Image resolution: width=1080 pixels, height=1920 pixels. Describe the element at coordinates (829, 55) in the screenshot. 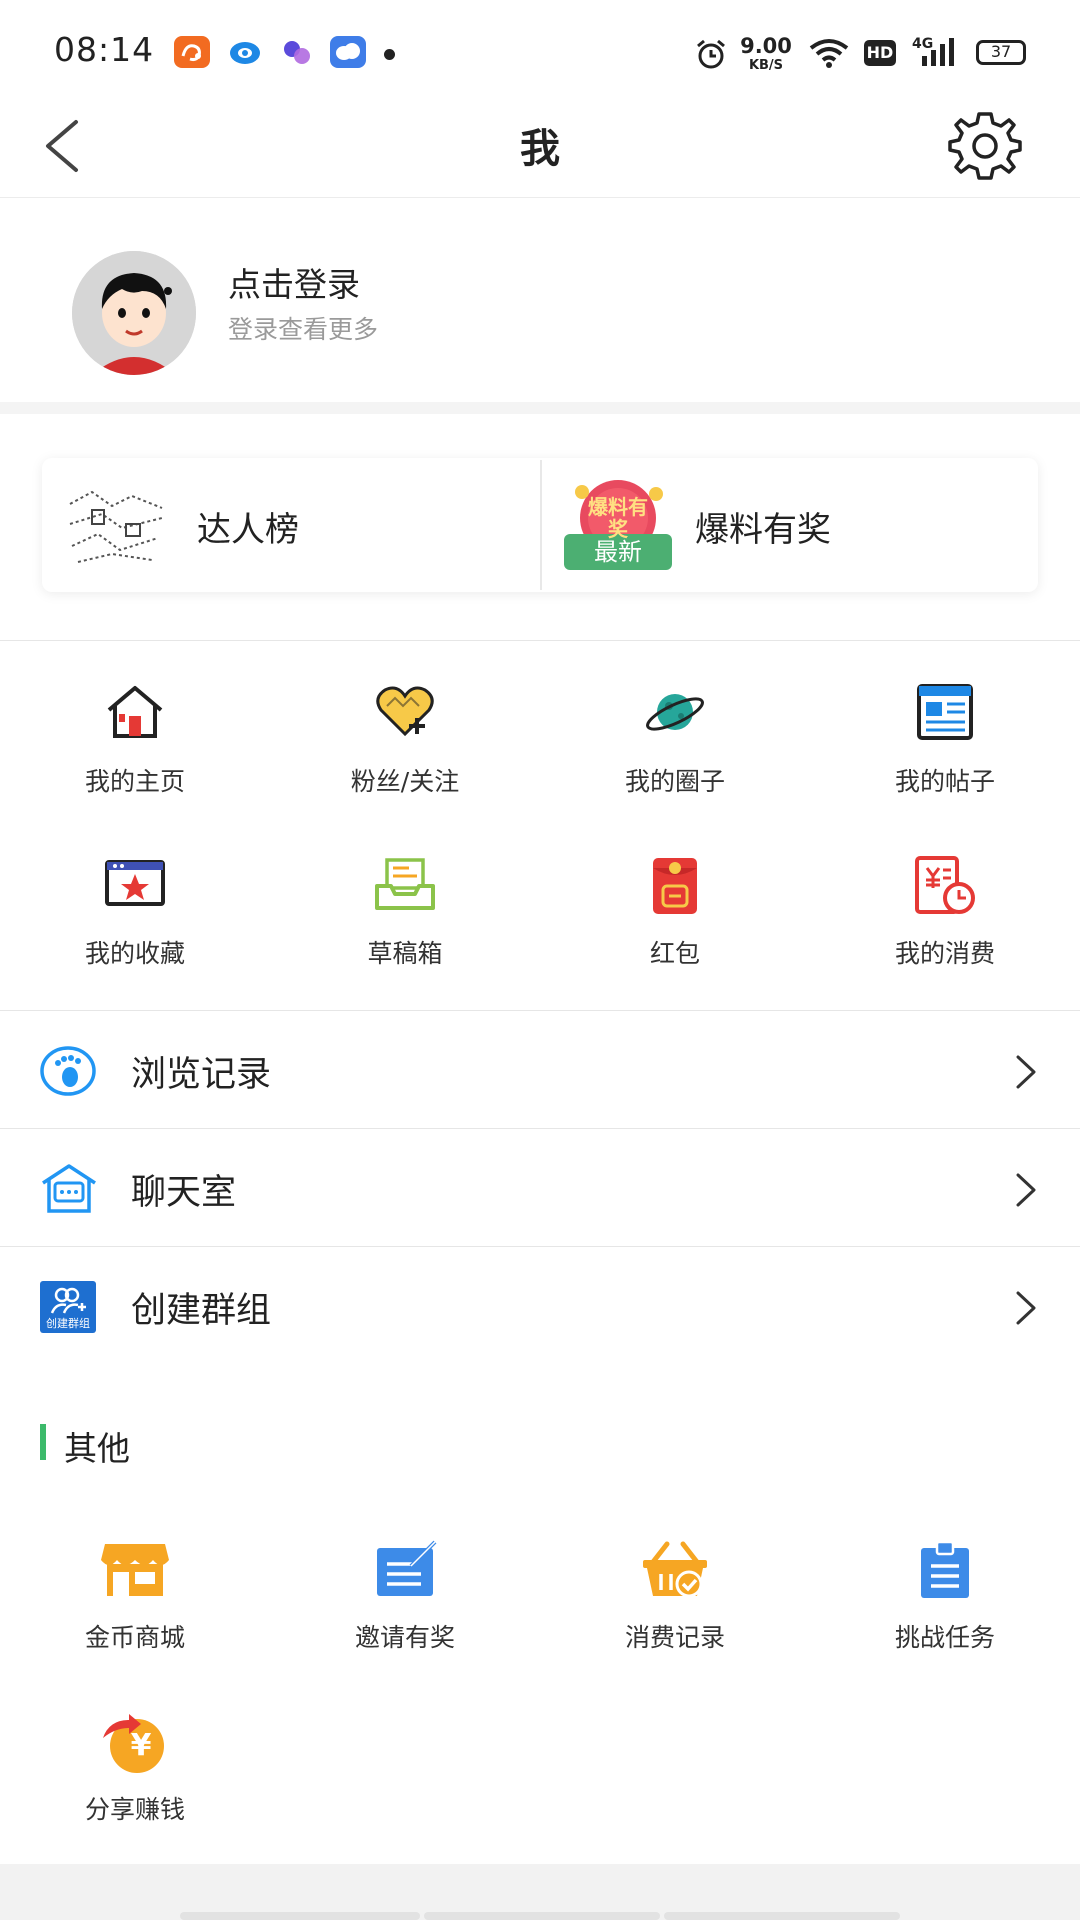

I see `wifi-icon` at that location.